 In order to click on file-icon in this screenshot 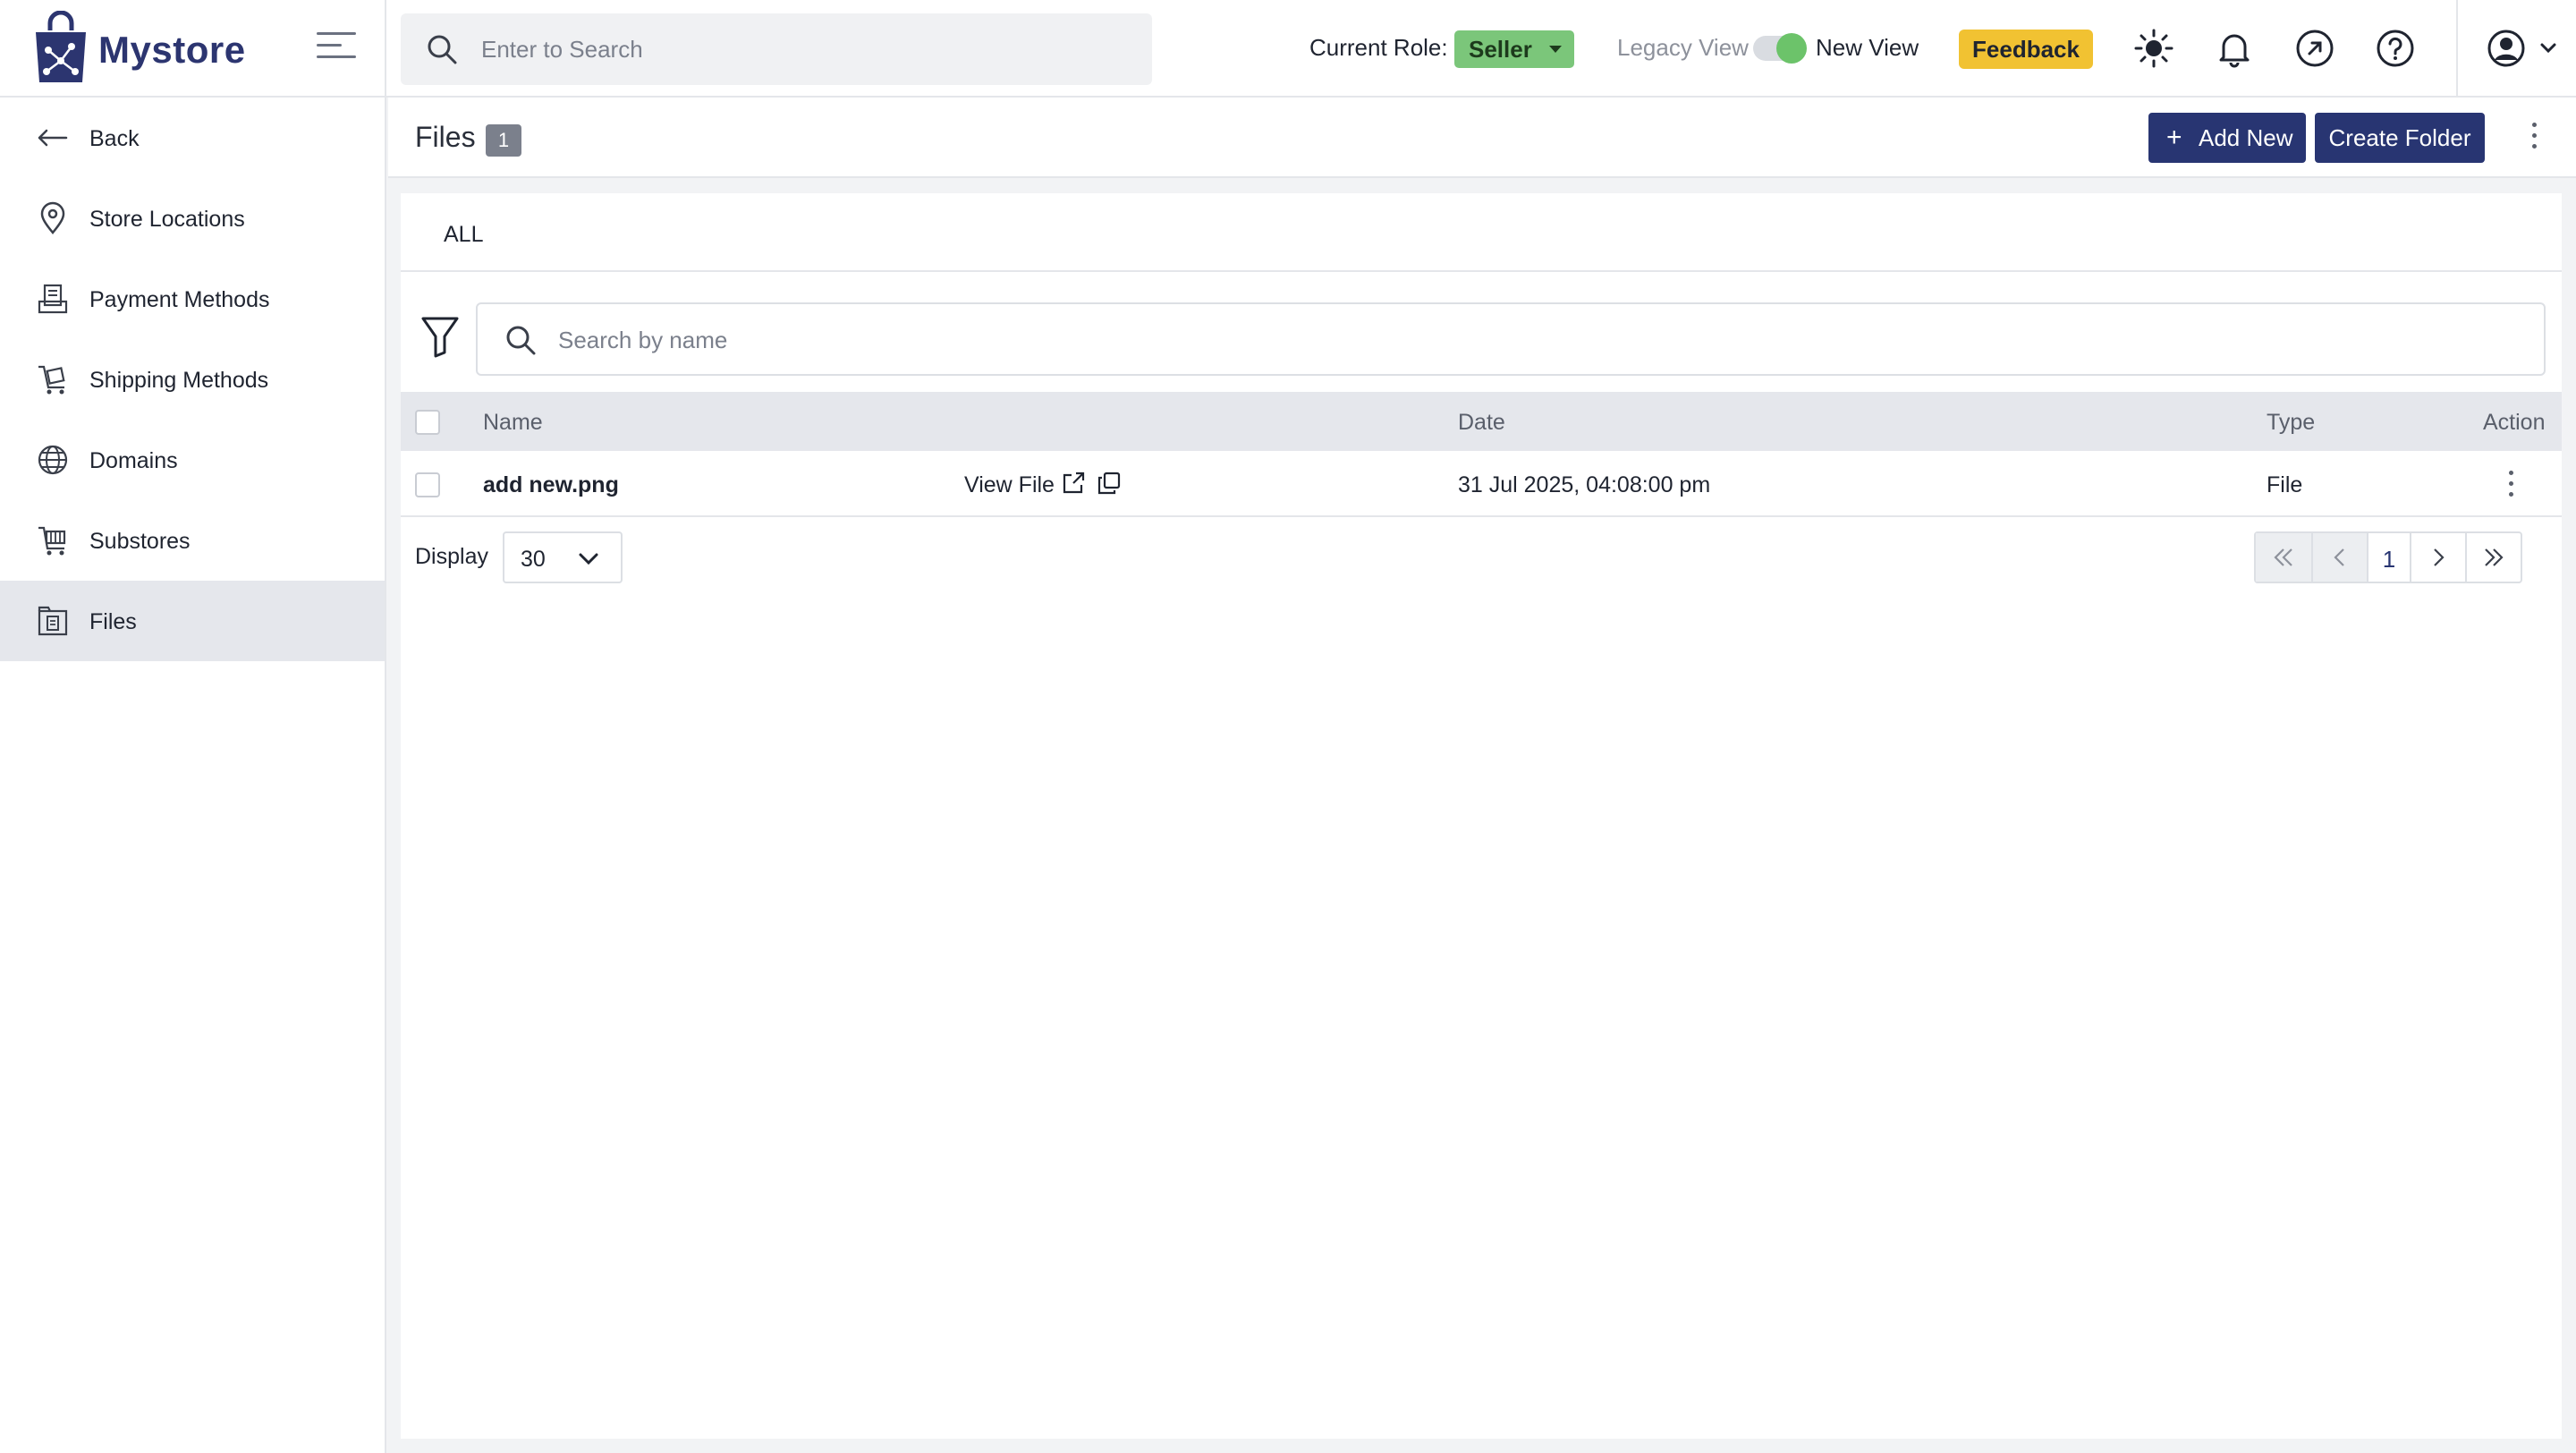, I will do `click(53, 621)`.